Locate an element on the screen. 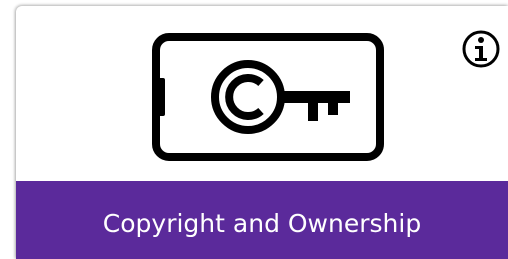 The width and height of the screenshot is (508, 259). info-icon is located at coordinates (481, 49).